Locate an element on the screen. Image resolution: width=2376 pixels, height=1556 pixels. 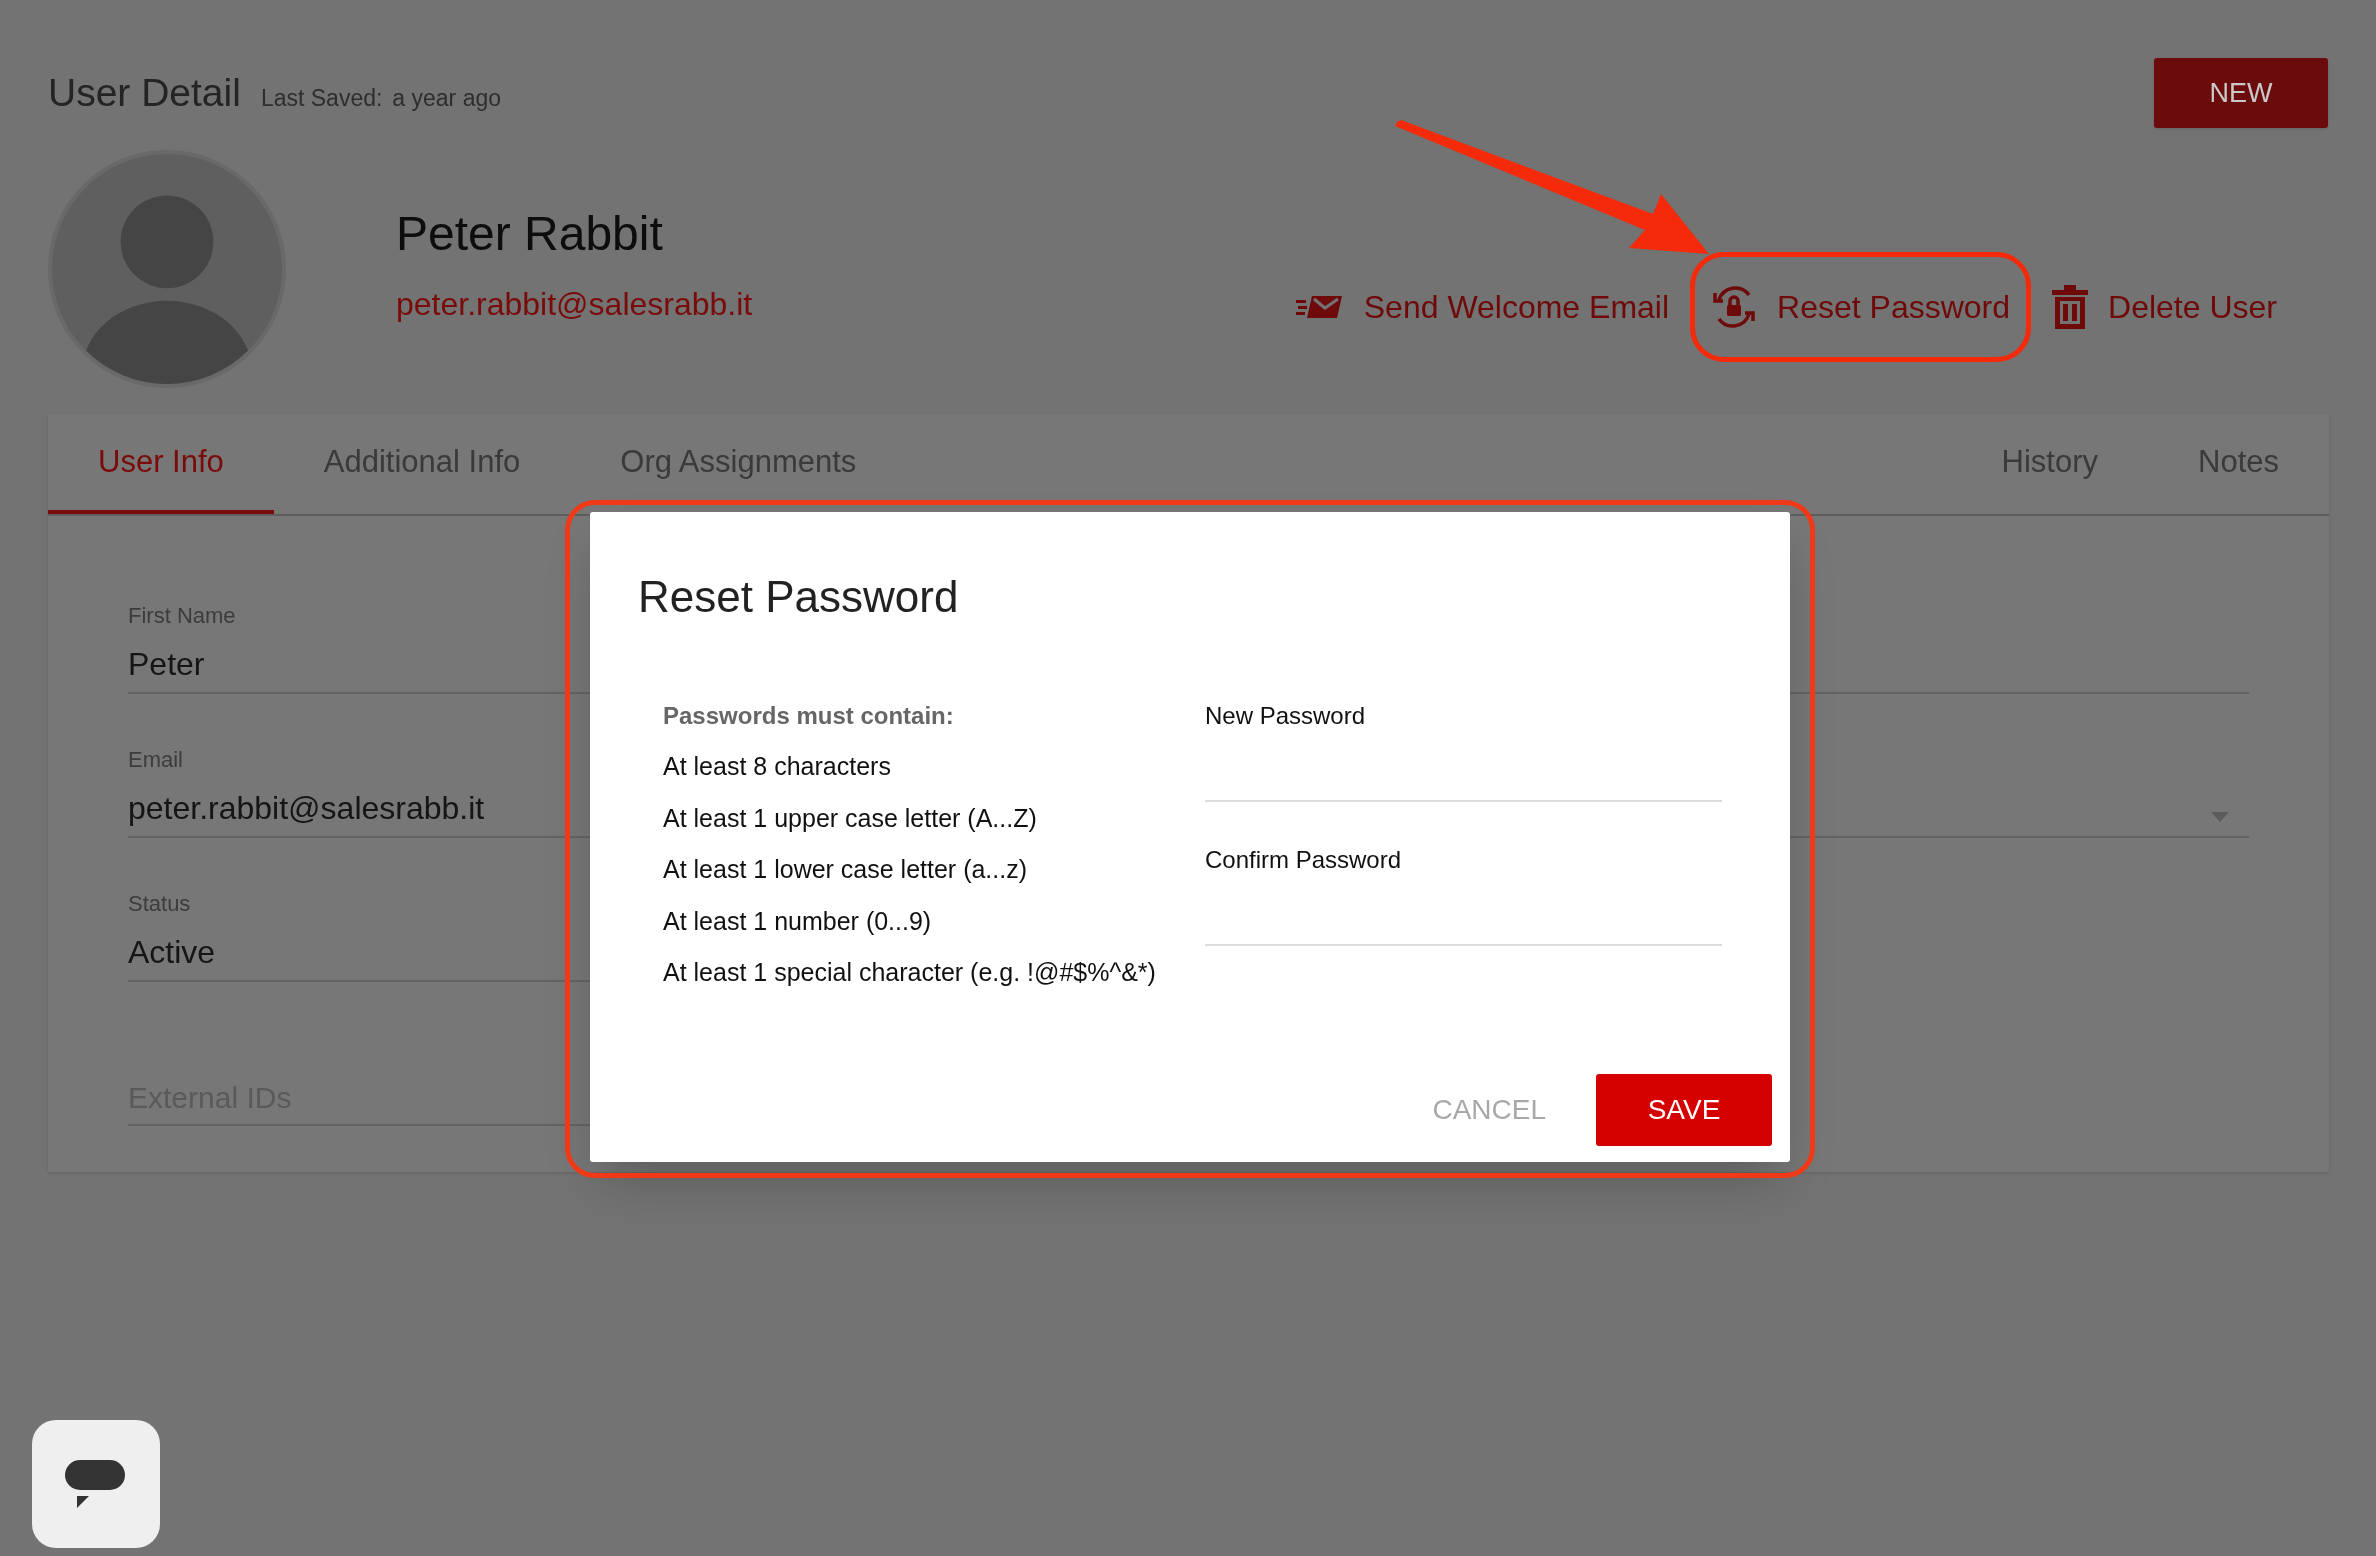
tab: User Info is located at coordinates (161, 464).